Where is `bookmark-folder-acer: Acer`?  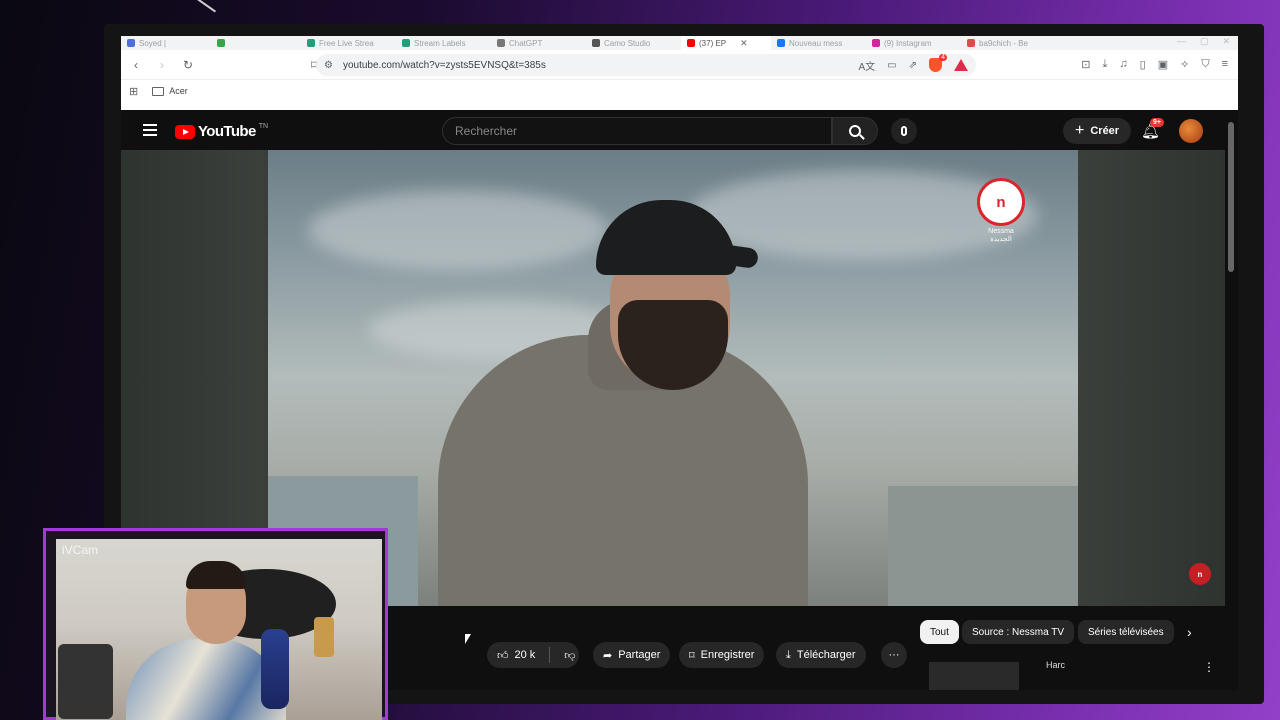
bookmark-folder-acer: Acer is located at coordinates (170, 91).